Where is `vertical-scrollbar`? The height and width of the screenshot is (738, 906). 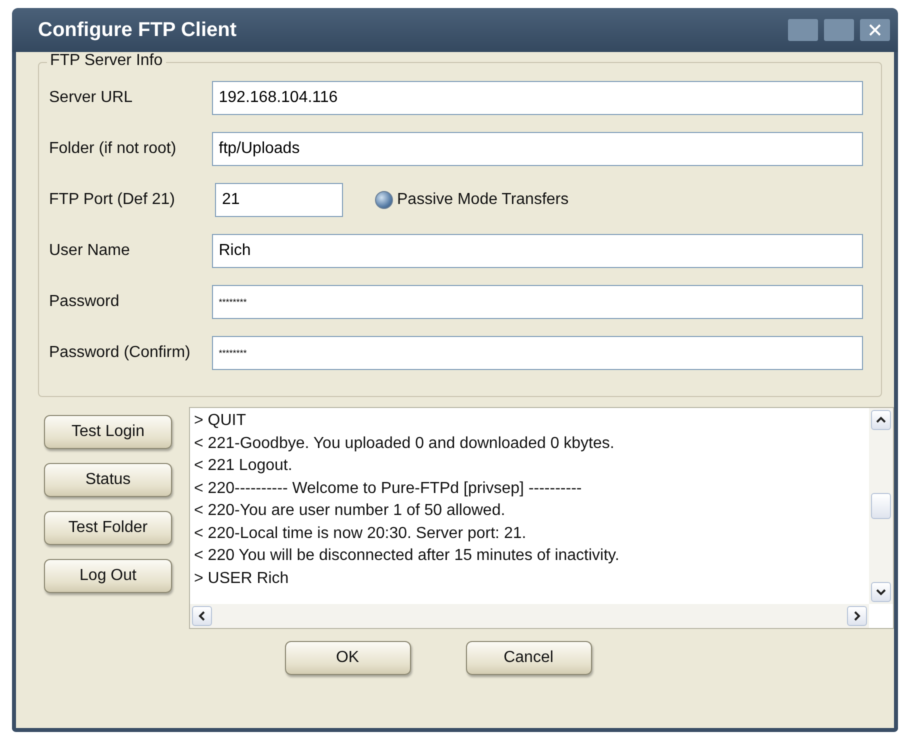
vertical-scrollbar is located at coordinates (881, 506).